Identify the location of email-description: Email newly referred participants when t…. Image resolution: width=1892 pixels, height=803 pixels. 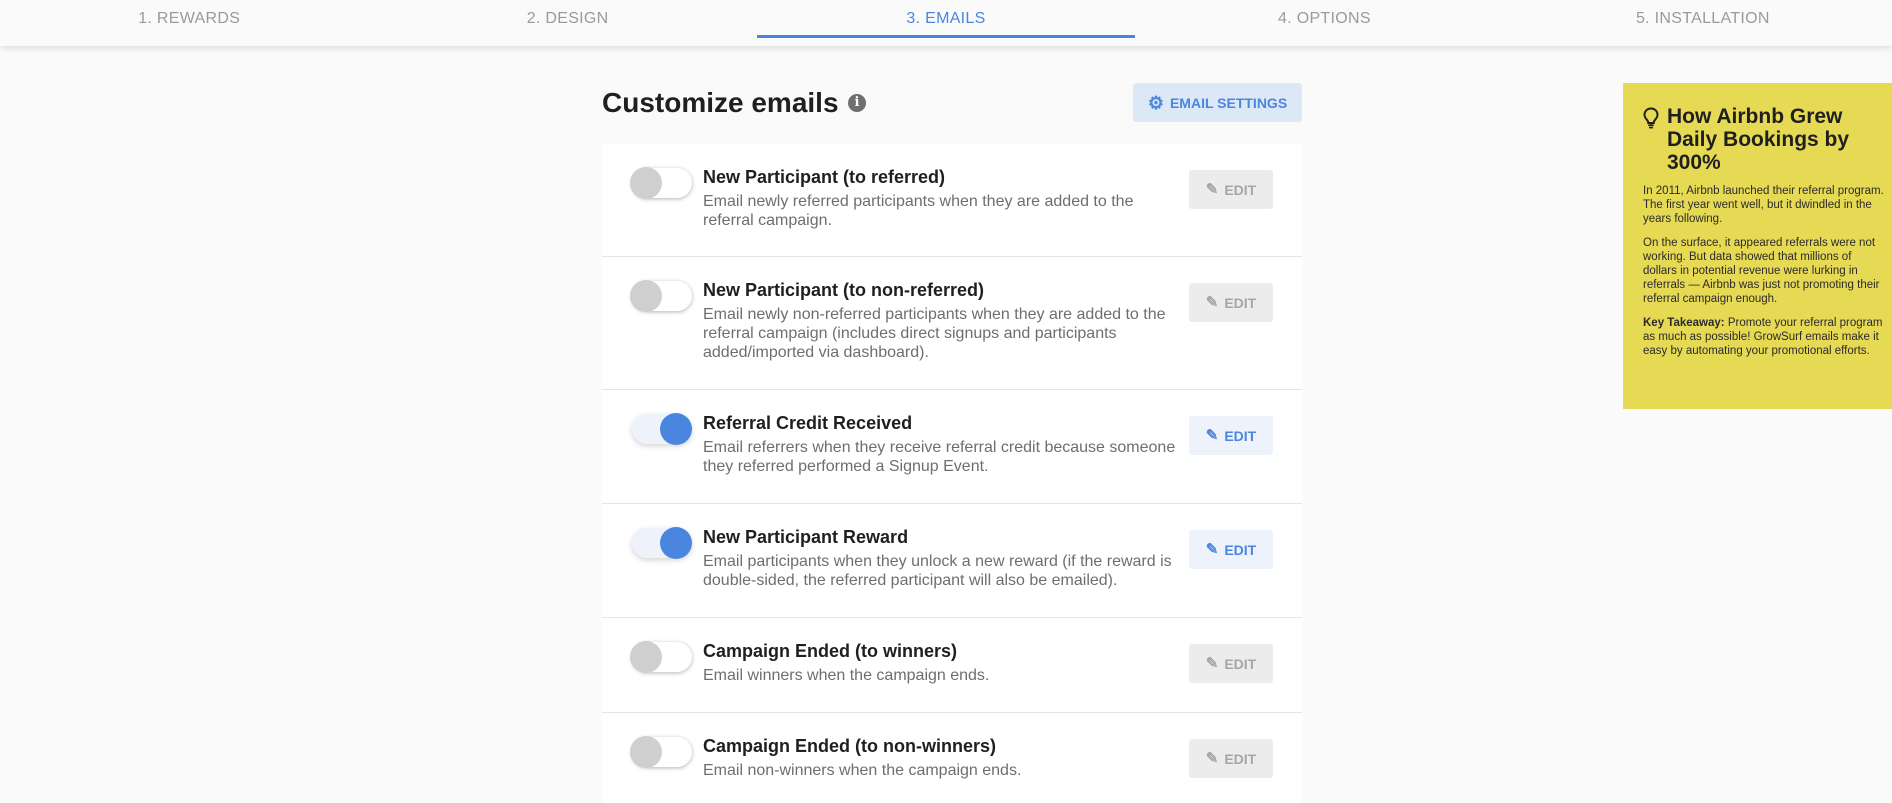
(918, 211).